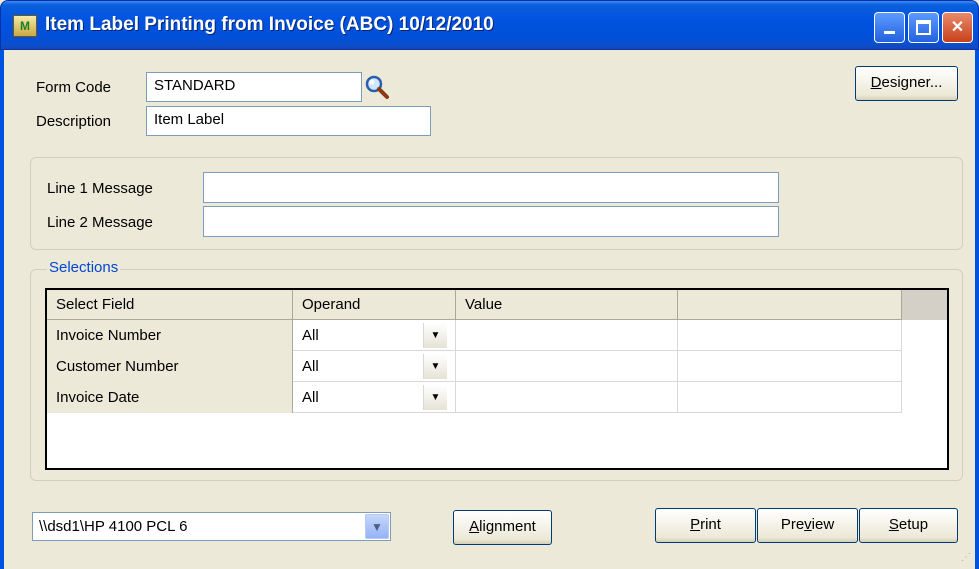  Describe the element at coordinates (567, 305) in the screenshot. I see `column-header-value: Value` at that location.